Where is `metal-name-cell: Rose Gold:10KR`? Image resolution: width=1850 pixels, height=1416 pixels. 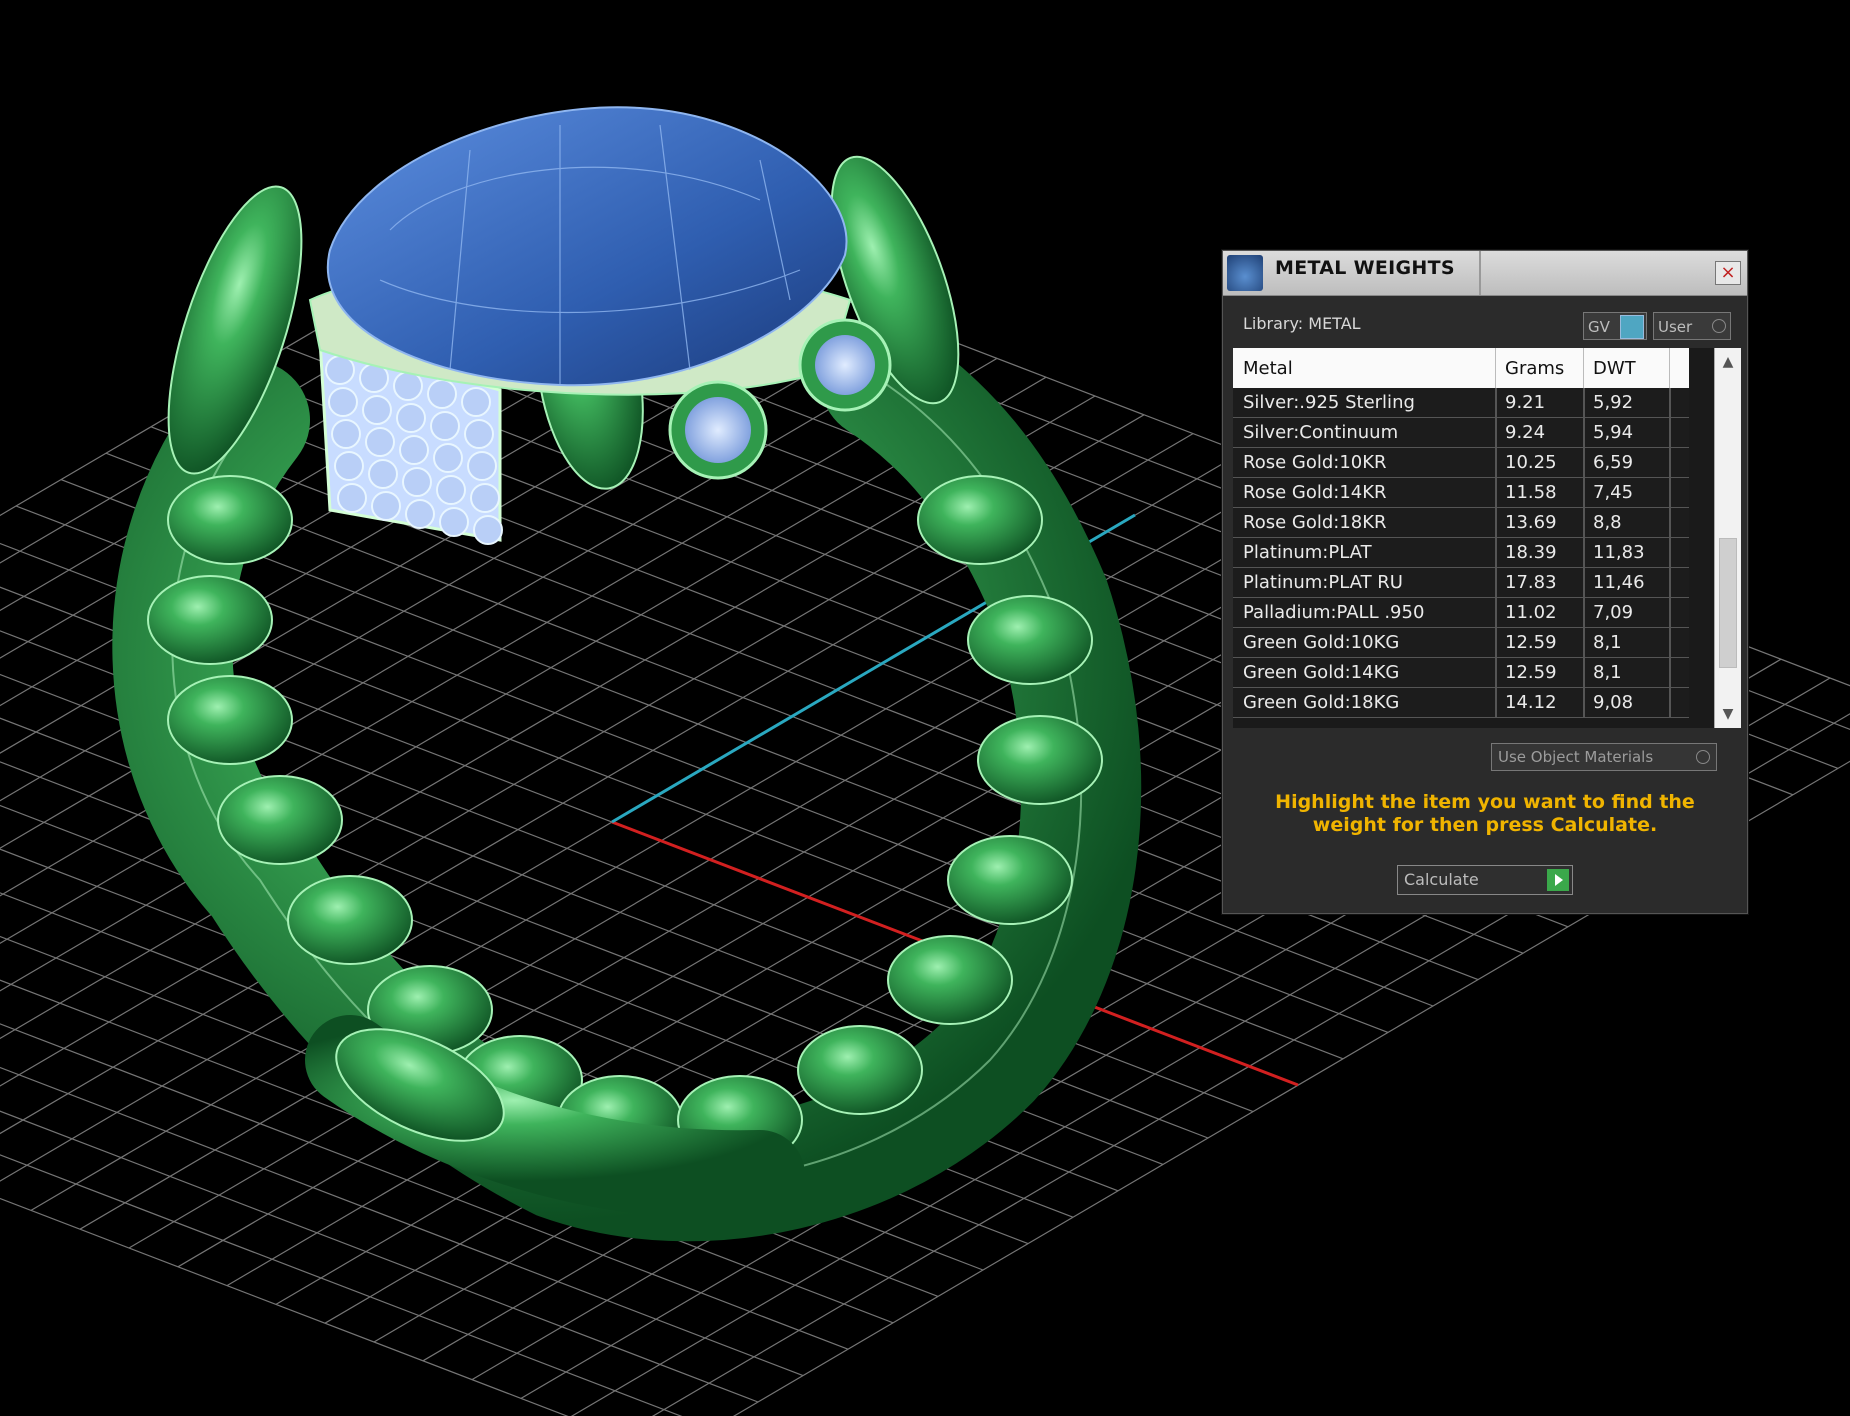
metal-name-cell: Rose Gold:10KR is located at coordinates (1315, 462).